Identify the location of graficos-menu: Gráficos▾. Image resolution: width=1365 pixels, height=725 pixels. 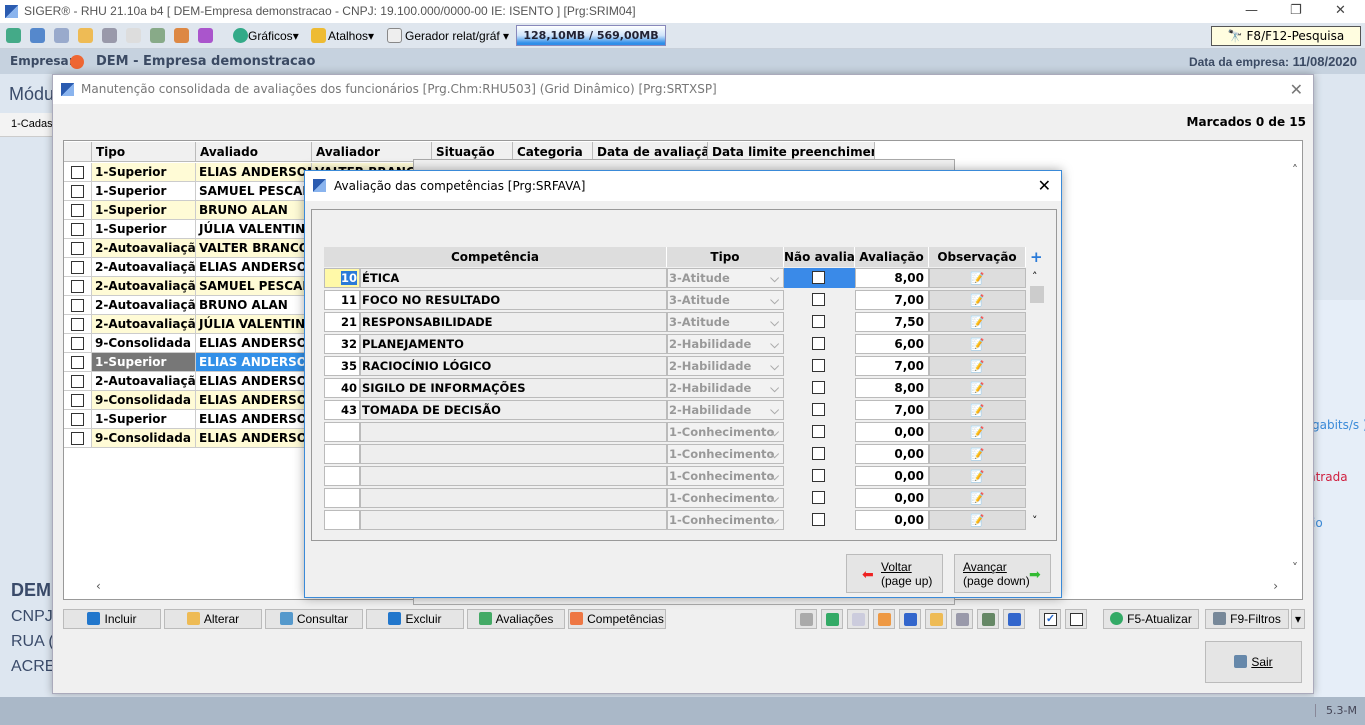
(273, 36).